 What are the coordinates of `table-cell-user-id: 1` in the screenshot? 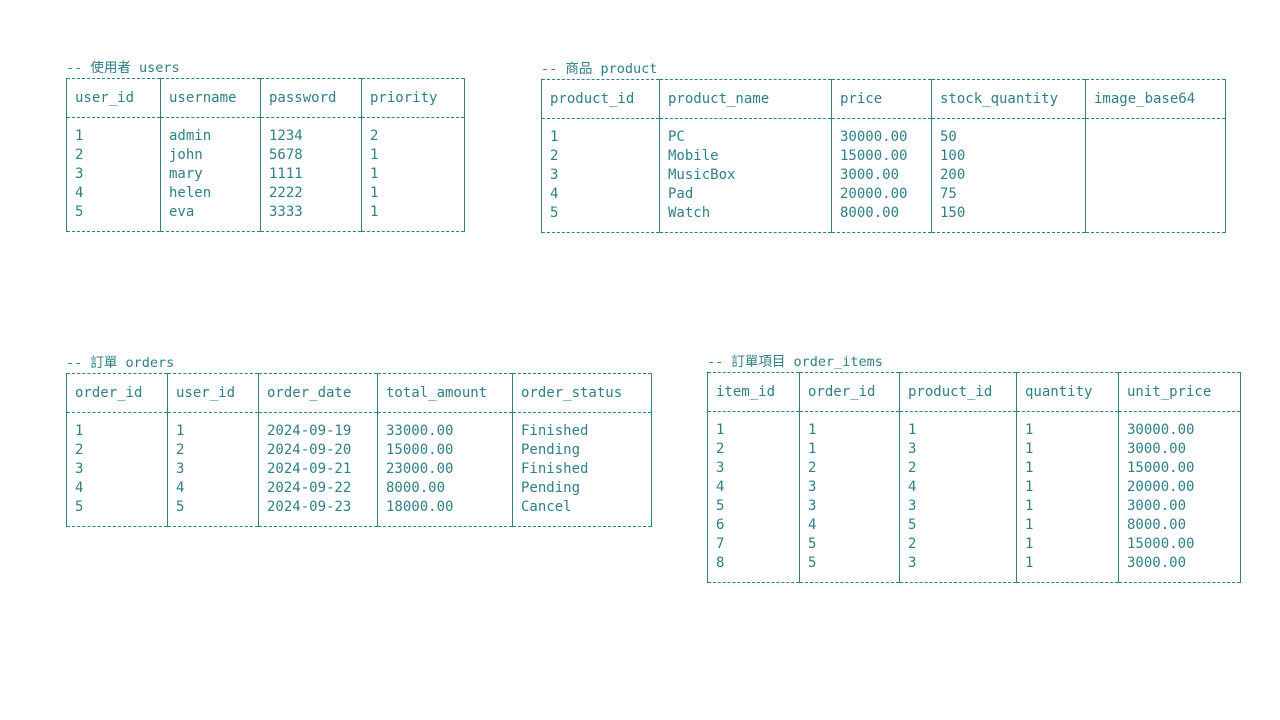 It's located at (113, 131).